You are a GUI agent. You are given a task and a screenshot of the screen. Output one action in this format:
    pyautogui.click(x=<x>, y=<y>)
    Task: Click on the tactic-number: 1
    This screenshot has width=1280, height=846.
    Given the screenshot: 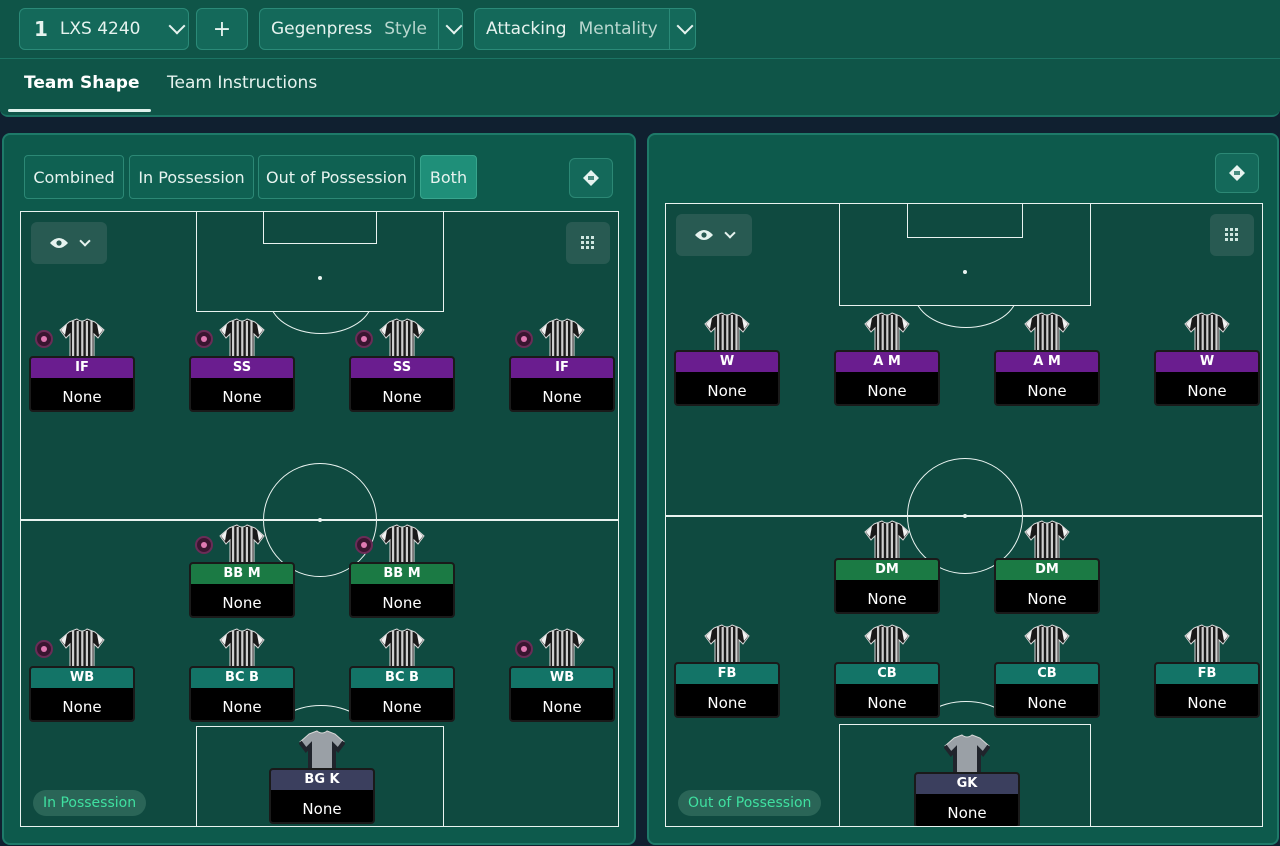 What is the action you would take?
    pyautogui.click(x=41, y=29)
    